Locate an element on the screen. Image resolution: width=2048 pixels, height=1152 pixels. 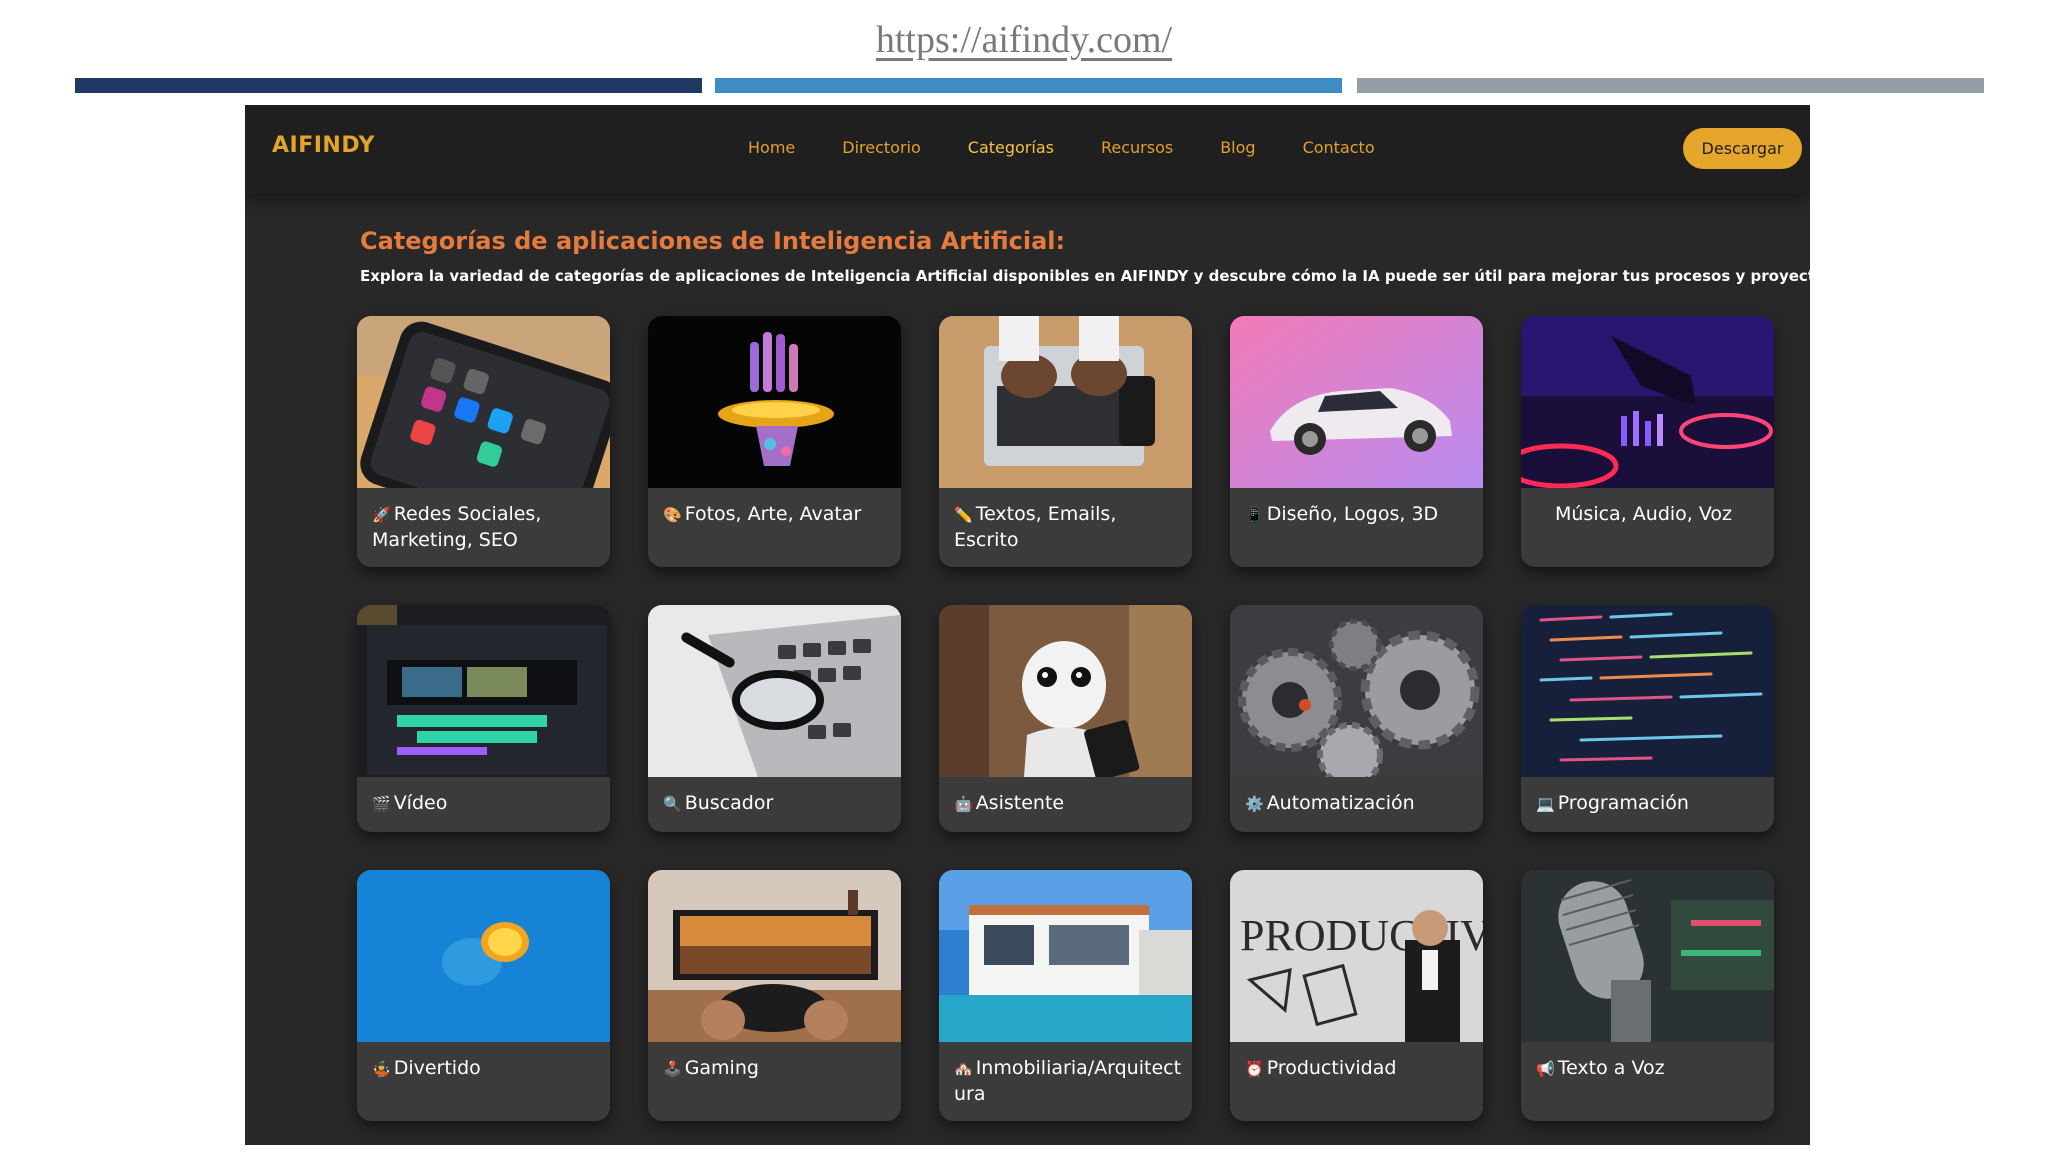
category-label: 📱 Diseño, Logos, 3D is located at coordinates (1342, 514).